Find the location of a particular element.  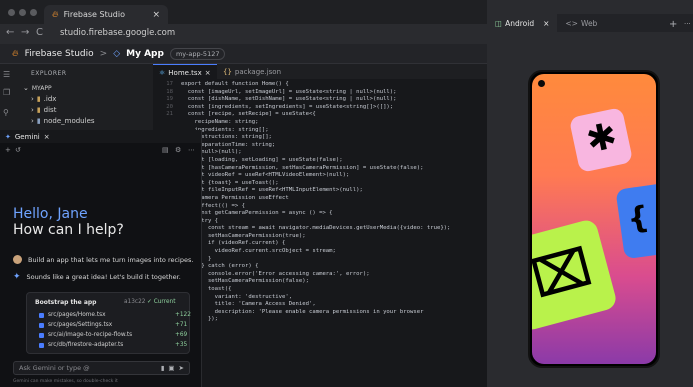

menu-icon: ☰ is located at coordinates (6, 74).